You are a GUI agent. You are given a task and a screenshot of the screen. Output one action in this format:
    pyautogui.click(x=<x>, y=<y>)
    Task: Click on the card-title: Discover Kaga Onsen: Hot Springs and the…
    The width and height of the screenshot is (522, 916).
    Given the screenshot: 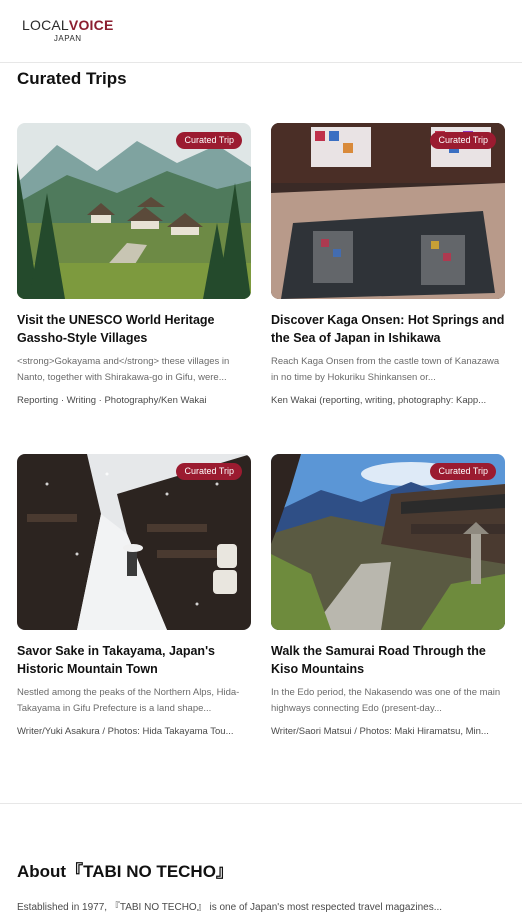 What is the action you would take?
    pyautogui.click(x=388, y=329)
    